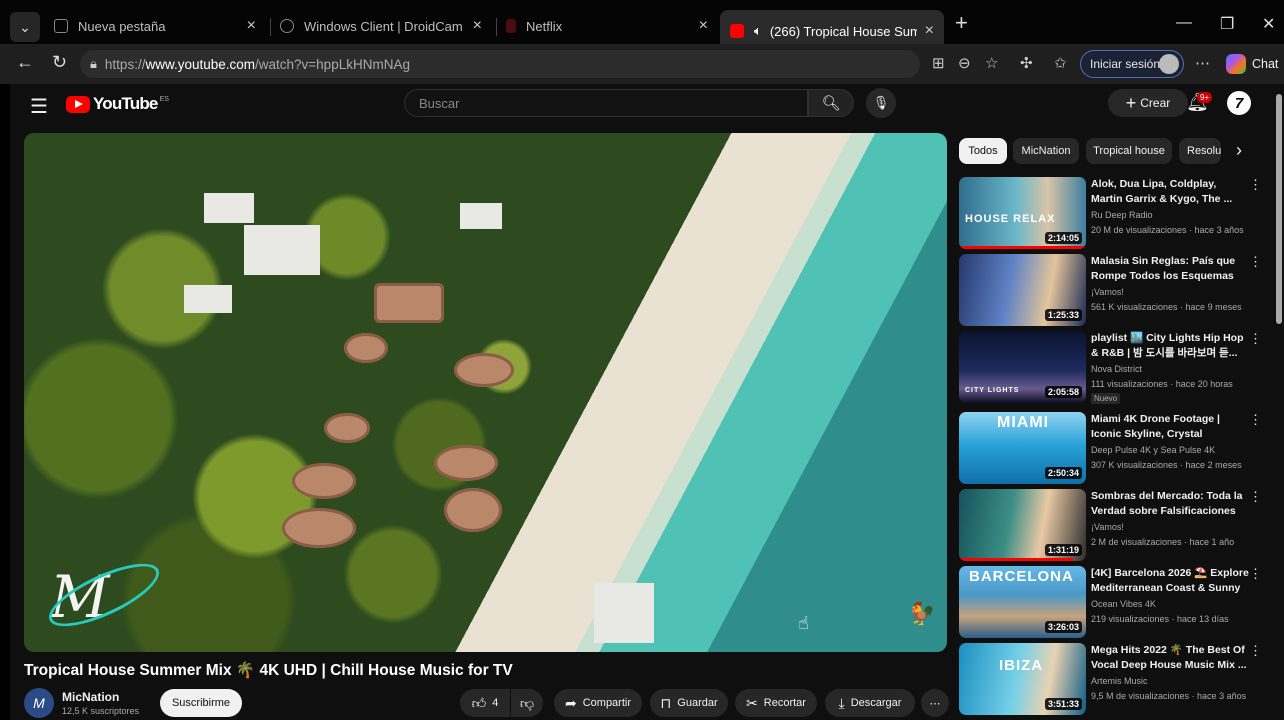 This screenshot has width=1284, height=720. Describe the element at coordinates (983, 151) in the screenshot. I see `chip-all: Todos` at that location.